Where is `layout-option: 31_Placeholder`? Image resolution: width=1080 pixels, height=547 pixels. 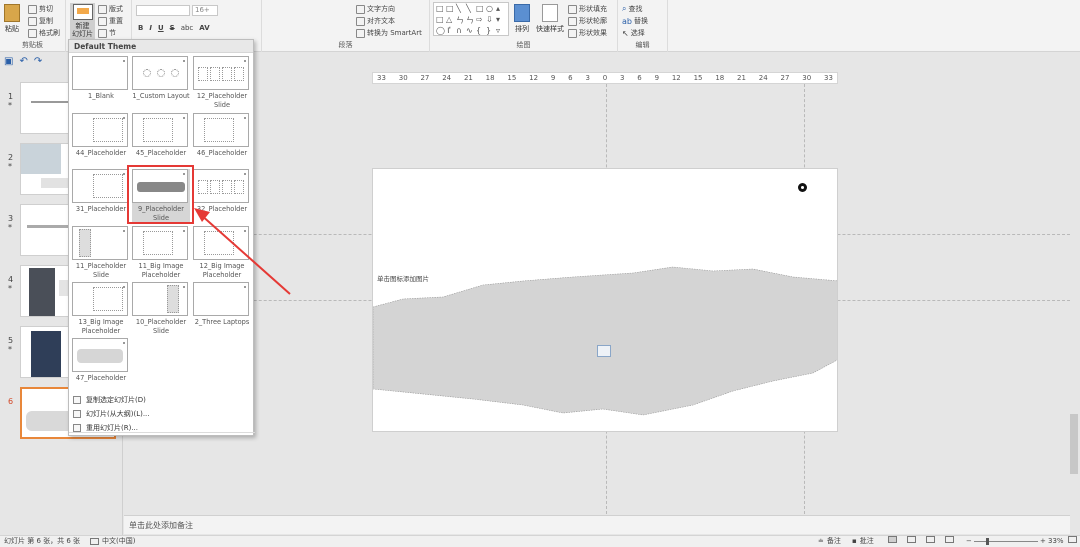 layout-option: 31_Placeholder is located at coordinates (101, 191).